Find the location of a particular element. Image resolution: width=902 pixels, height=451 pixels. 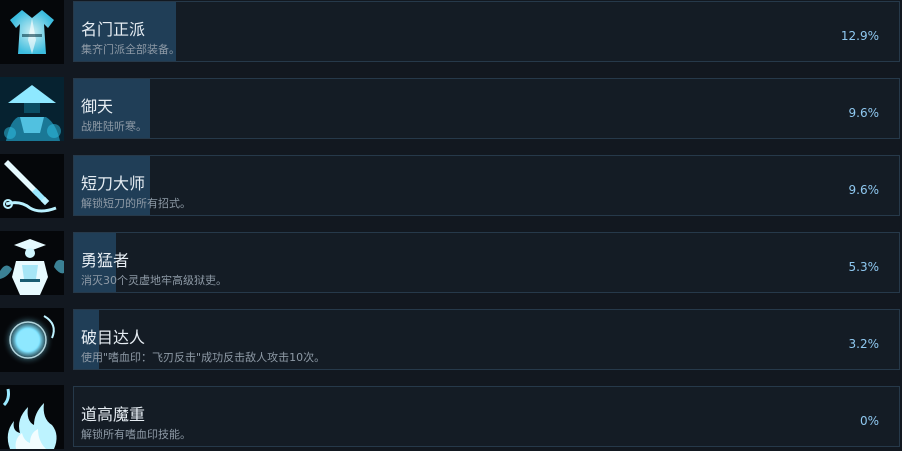

warrior-icon is located at coordinates (32, 263).